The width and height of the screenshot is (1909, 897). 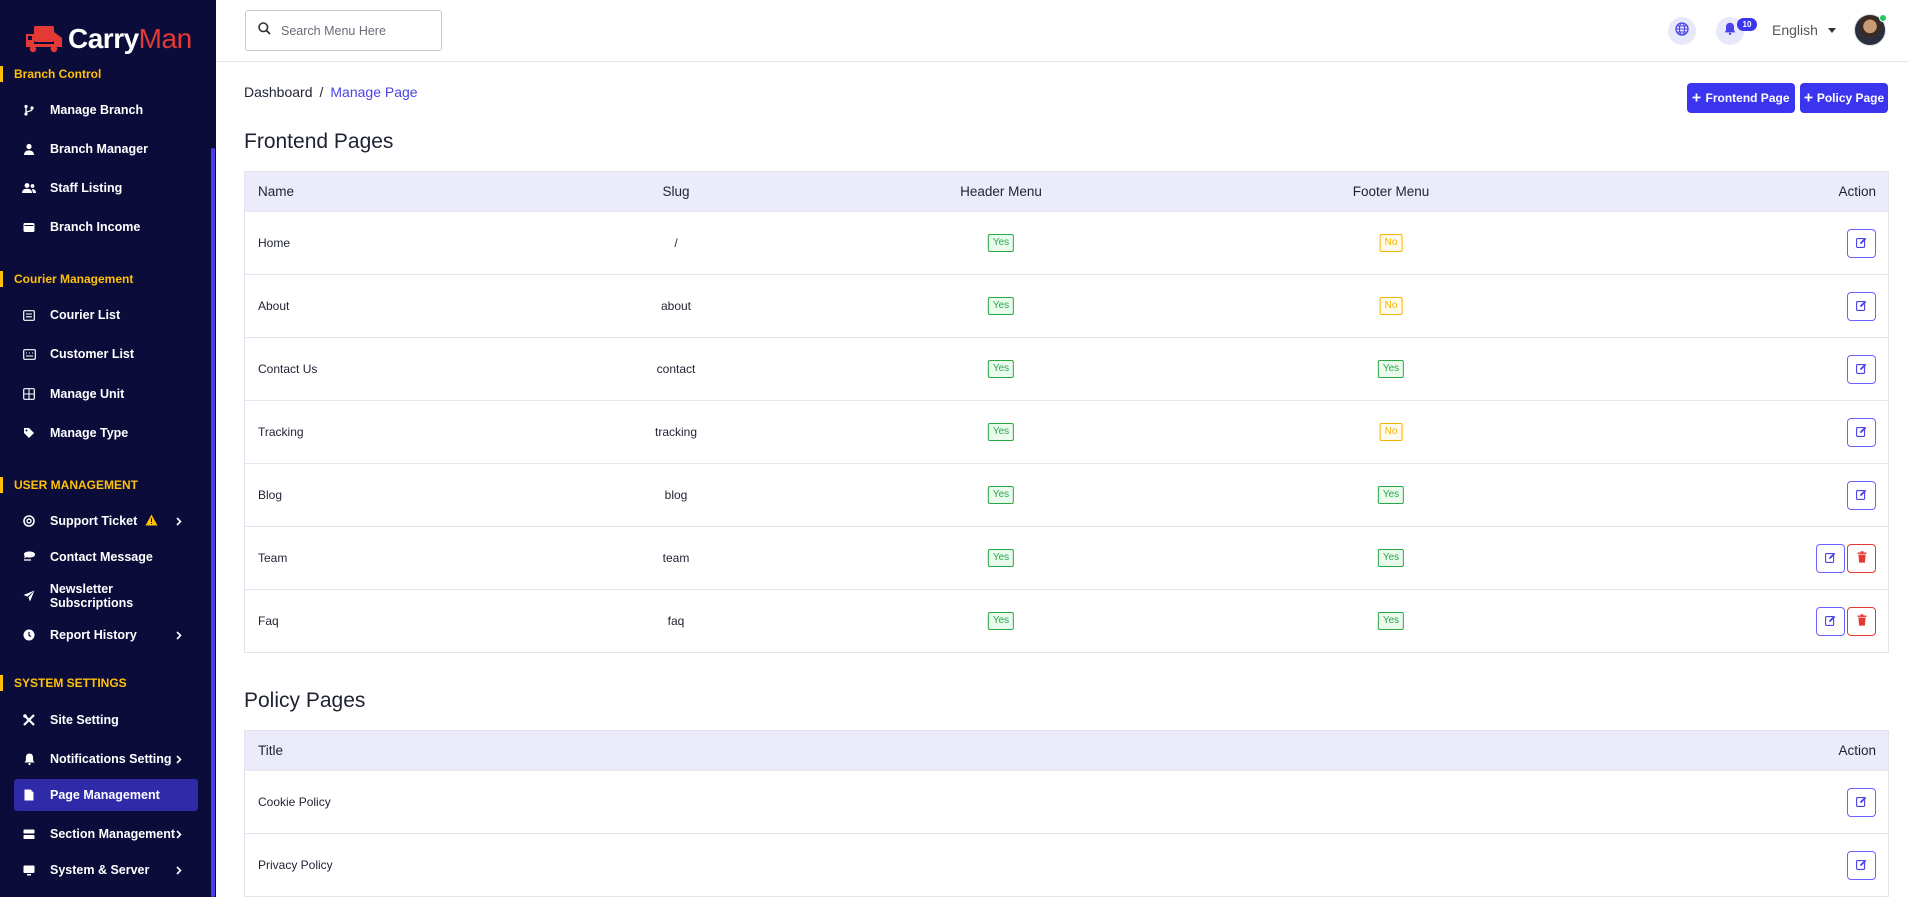 What do you see at coordinates (305, 700) in the screenshot?
I see `policy-pages-title: Policy Pages` at bounding box center [305, 700].